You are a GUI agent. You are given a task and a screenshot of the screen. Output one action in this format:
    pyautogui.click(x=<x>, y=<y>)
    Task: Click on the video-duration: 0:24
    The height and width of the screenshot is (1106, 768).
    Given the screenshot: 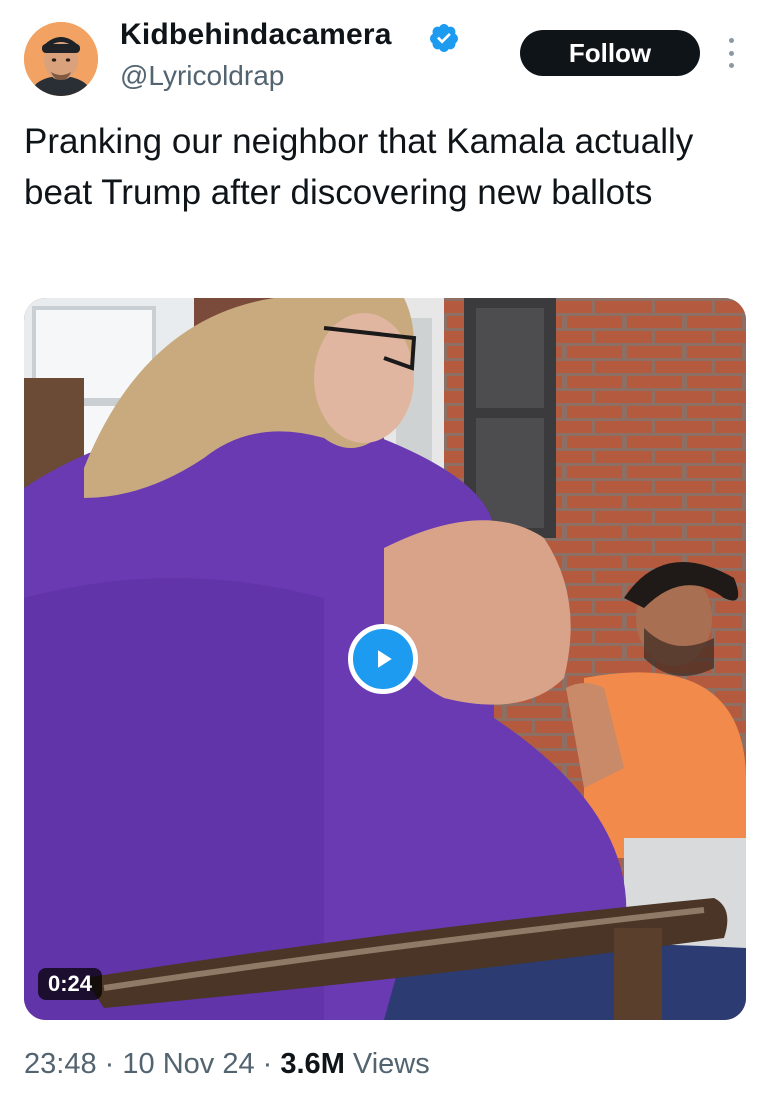 What is the action you would take?
    pyautogui.click(x=70, y=984)
    